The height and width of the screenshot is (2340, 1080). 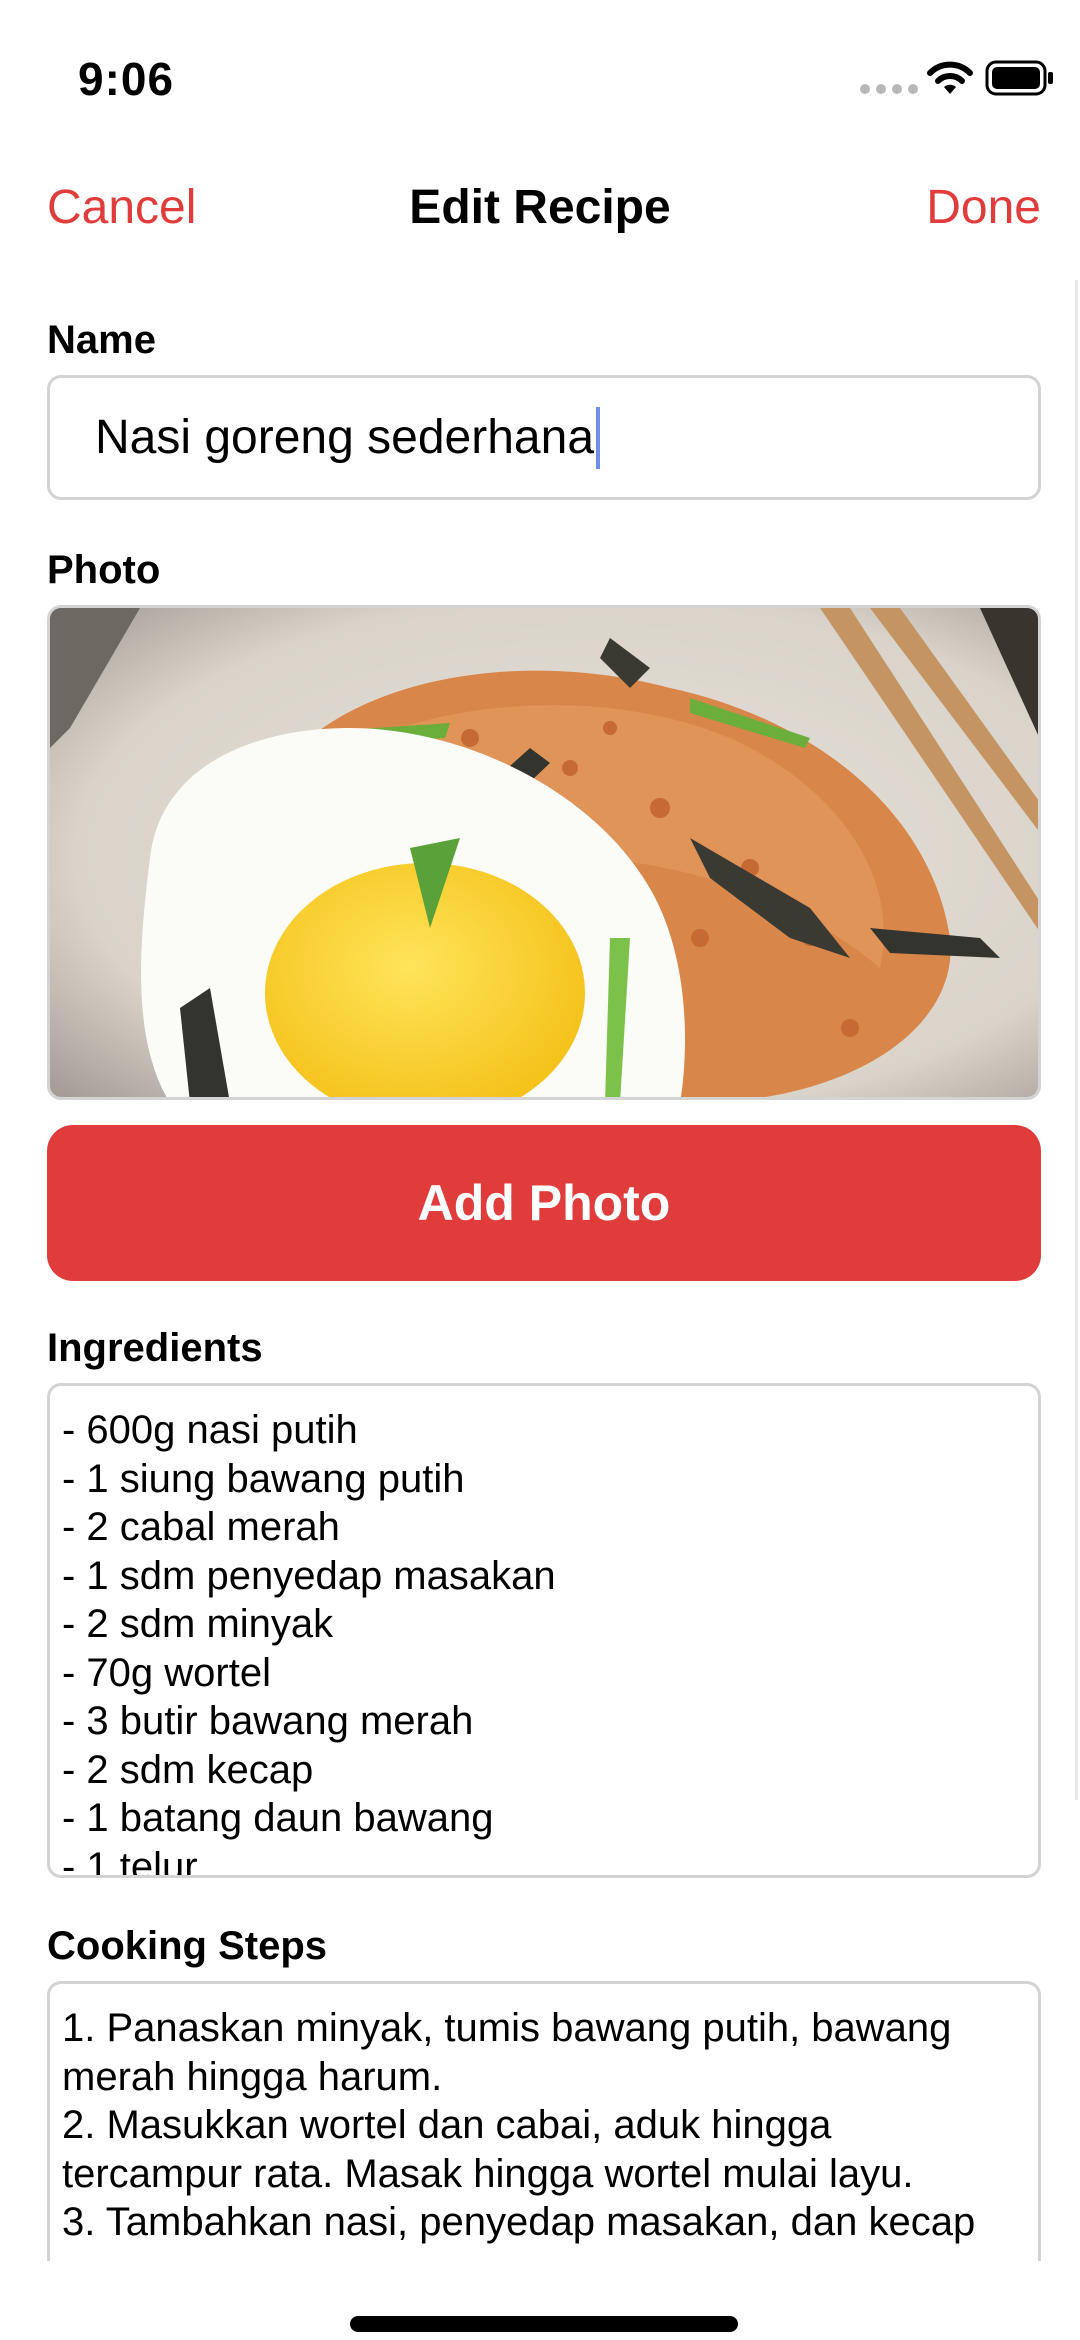 I want to click on status-bar: 9:06, so click(x=540, y=75).